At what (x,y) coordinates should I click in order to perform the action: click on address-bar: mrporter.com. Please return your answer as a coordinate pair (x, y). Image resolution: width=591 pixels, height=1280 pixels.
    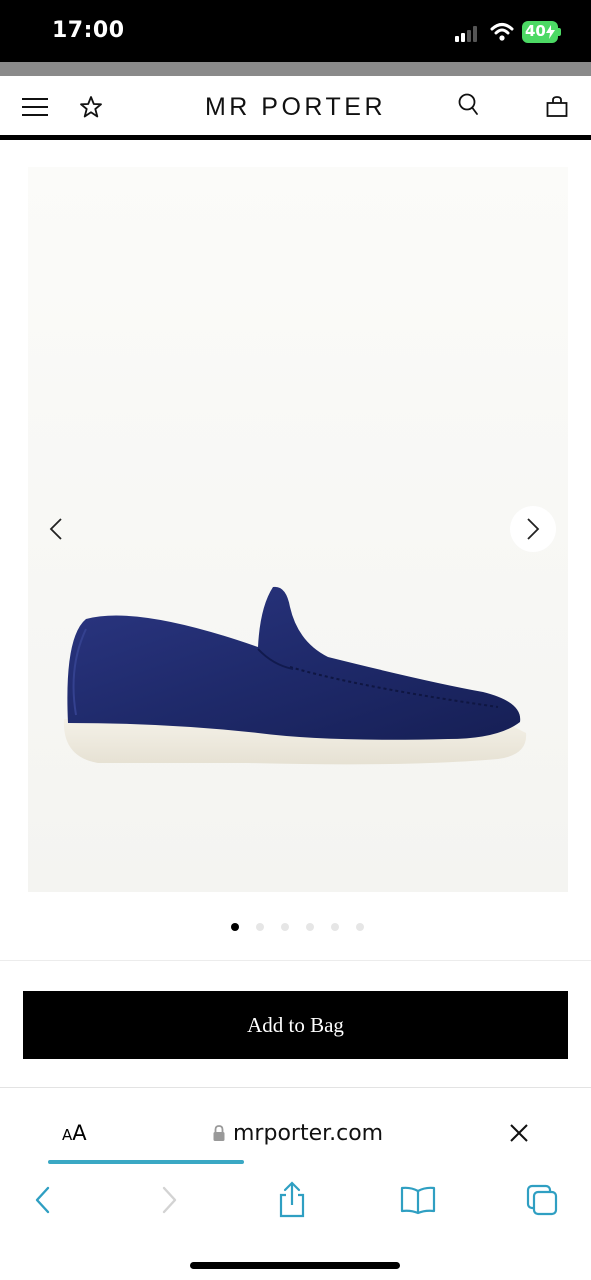
    Looking at the image, I should click on (297, 1133).